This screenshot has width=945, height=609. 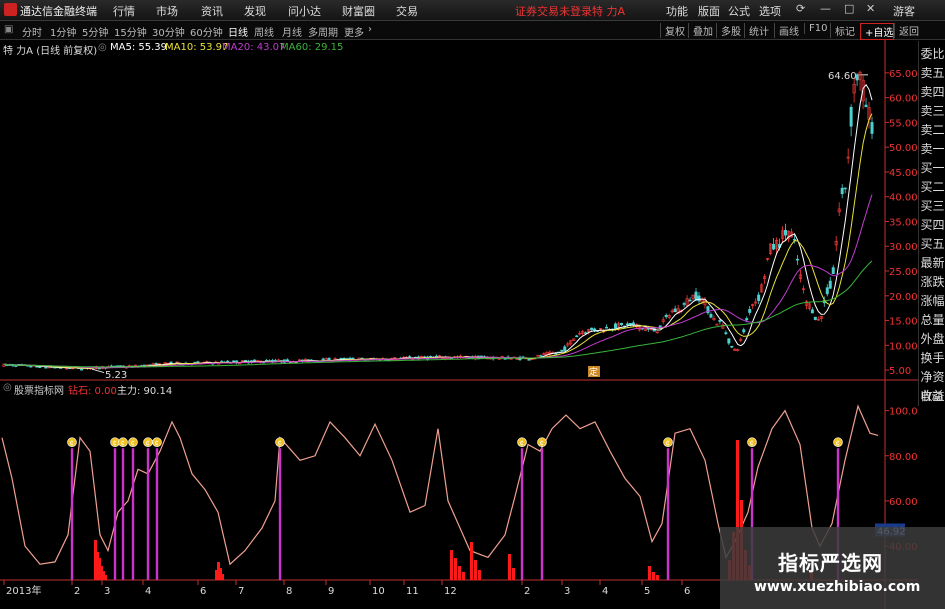 I want to click on mark-button: 标记, so click(x=842, y=30).